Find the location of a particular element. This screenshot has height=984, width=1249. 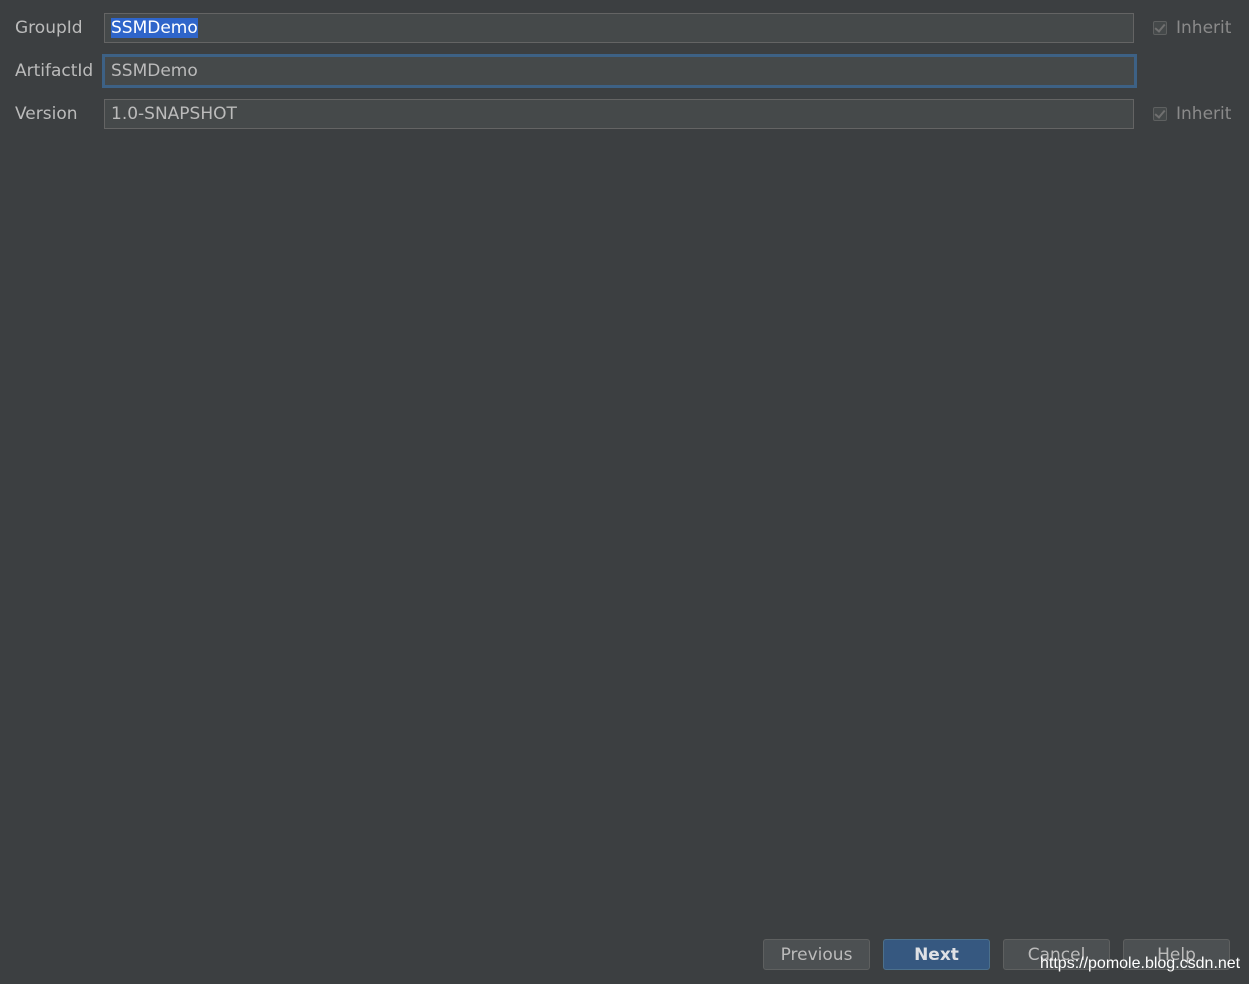

group-id-input: SSMDemo is located at coordinates (619, 28).